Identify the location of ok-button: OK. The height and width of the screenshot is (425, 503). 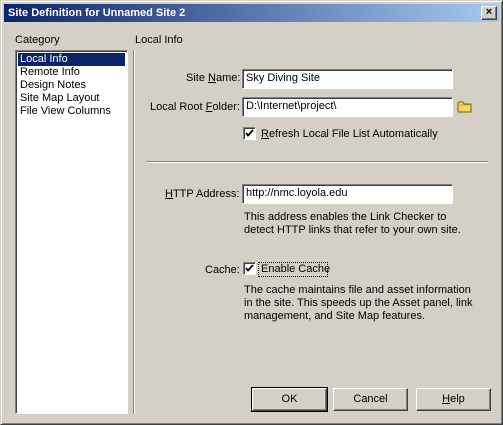
(289, 399).